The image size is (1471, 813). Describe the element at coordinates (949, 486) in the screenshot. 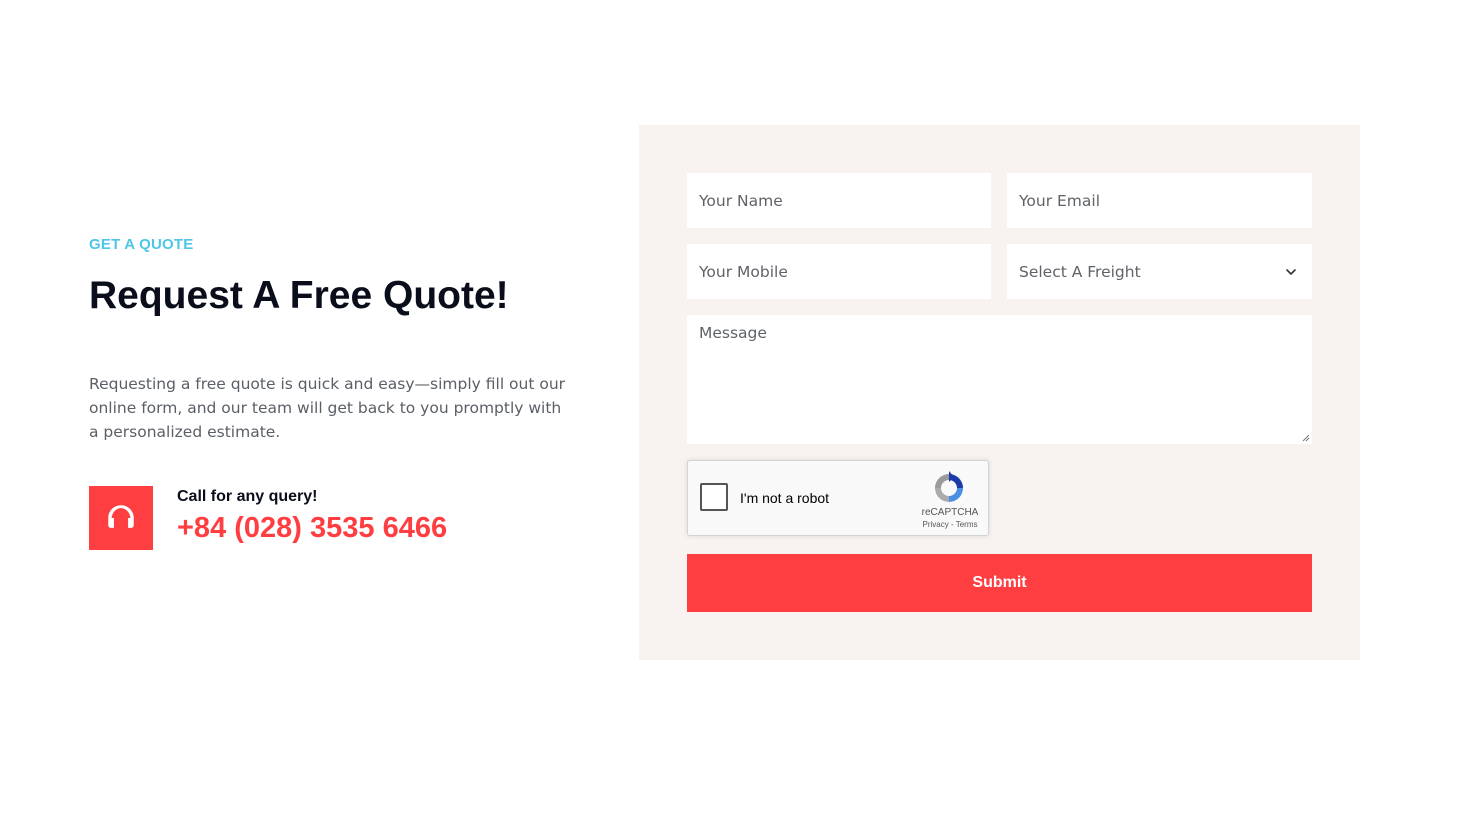

I see `recaptcha-logo-icon` at that location.